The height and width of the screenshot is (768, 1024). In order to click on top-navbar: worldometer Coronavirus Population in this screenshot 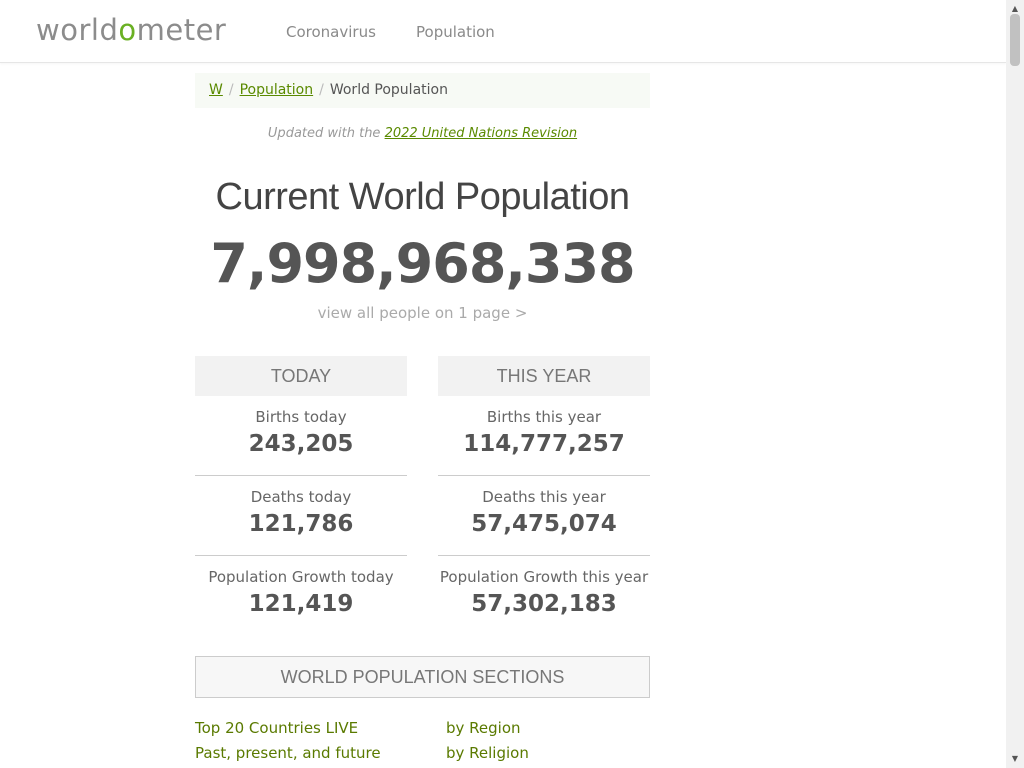, I will do `click(503, 31)`.